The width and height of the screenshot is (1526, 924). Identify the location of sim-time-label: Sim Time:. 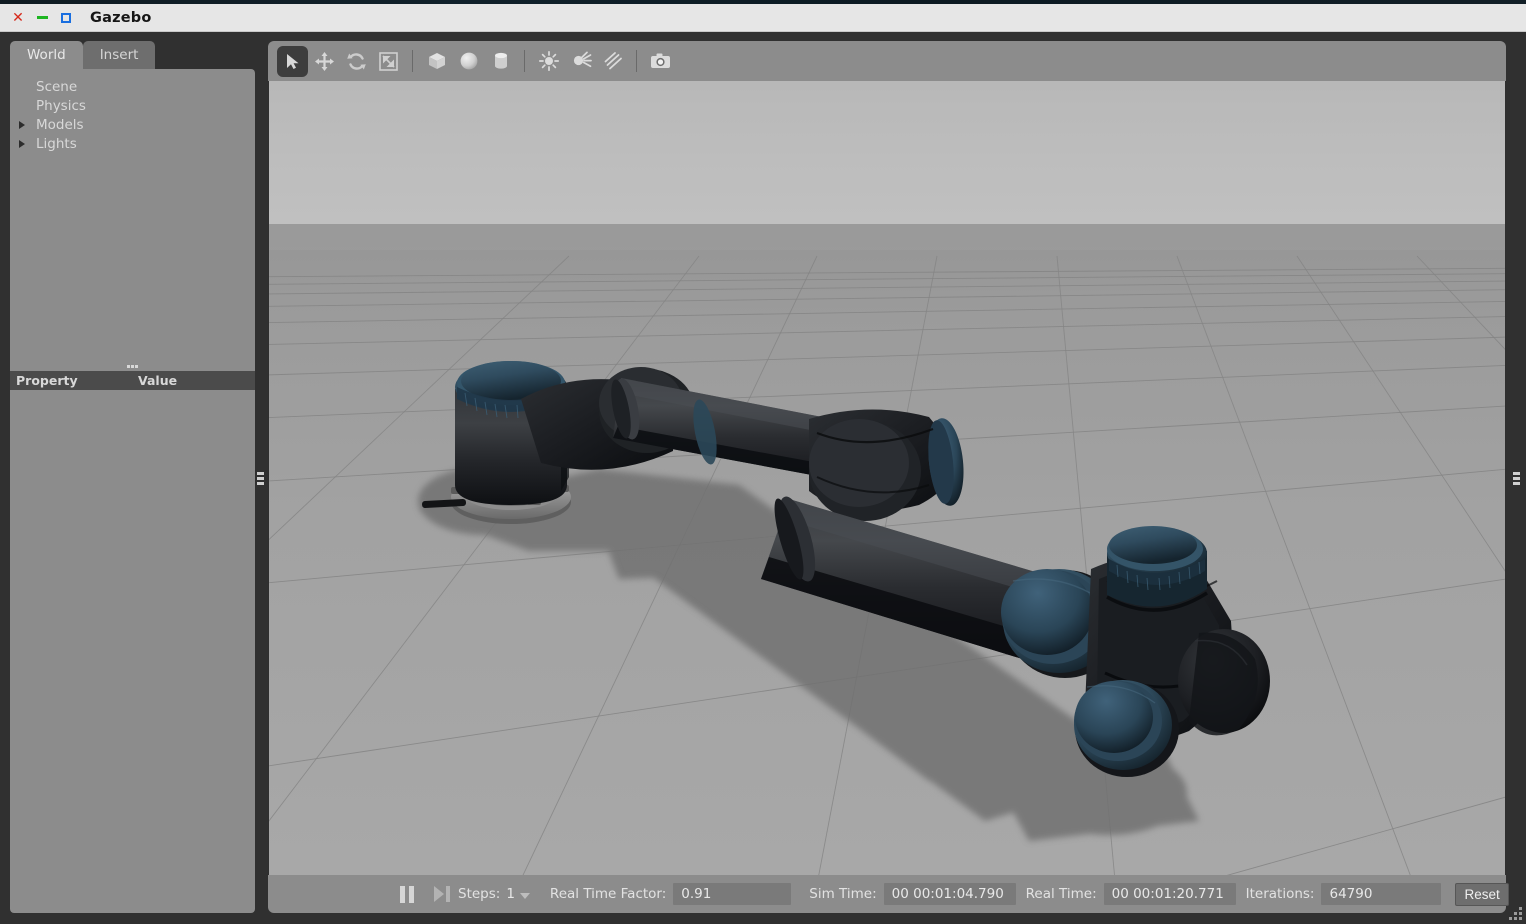
(843, 894).